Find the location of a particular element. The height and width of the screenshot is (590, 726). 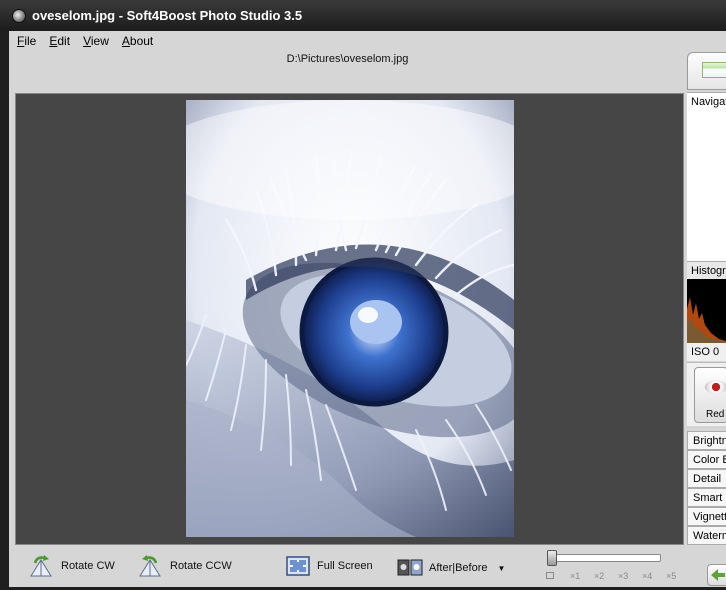

zoom-marks: ×1 ×2 ×3 ×4 ×5 is located at coordinates (618, 576).